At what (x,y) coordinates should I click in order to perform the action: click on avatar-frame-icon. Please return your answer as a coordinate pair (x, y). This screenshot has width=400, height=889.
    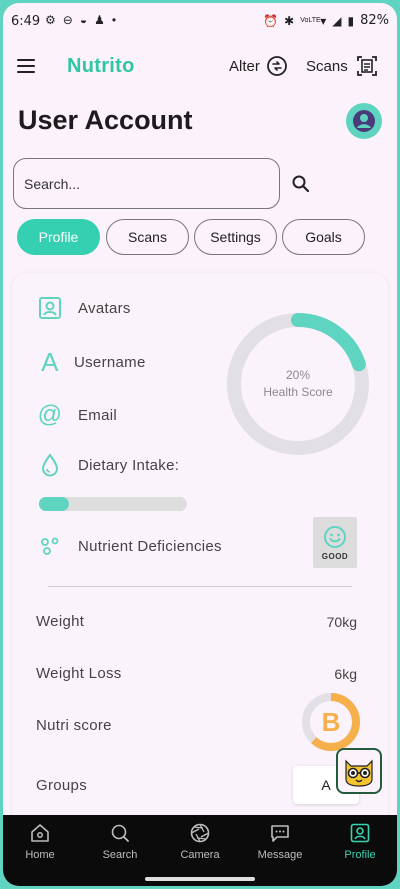
    Looking at the image, I should click on (50, 308).